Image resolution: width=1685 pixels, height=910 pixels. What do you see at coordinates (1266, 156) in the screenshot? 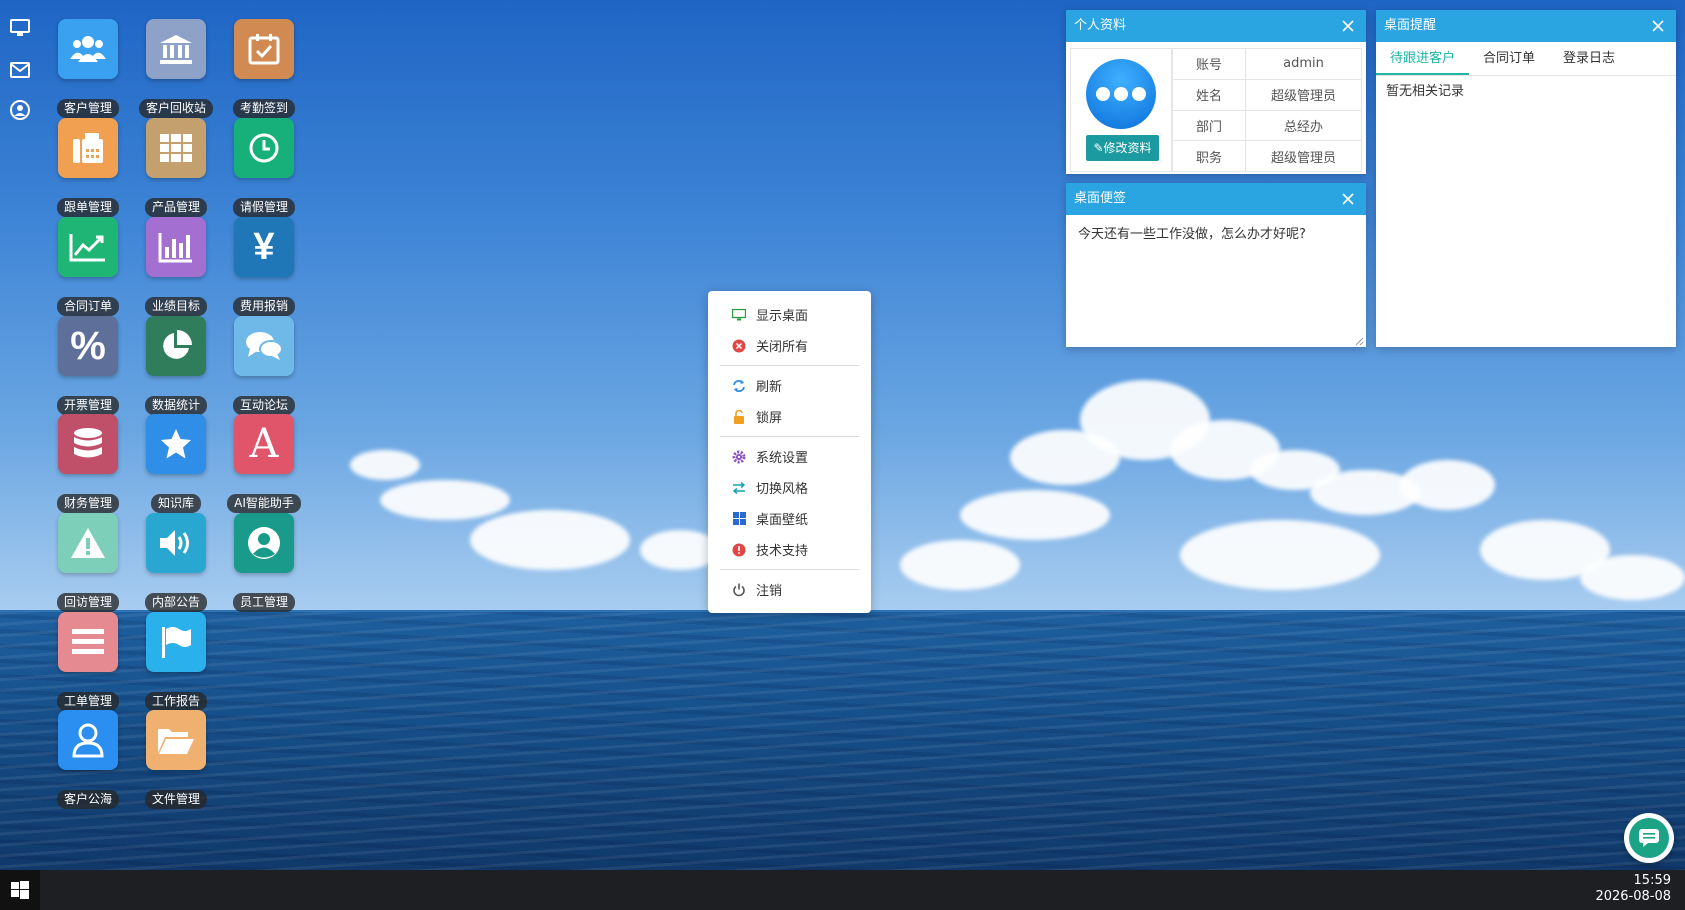
I see `table-row: 职务 超级管理员` at bounding box center [1266, 156].